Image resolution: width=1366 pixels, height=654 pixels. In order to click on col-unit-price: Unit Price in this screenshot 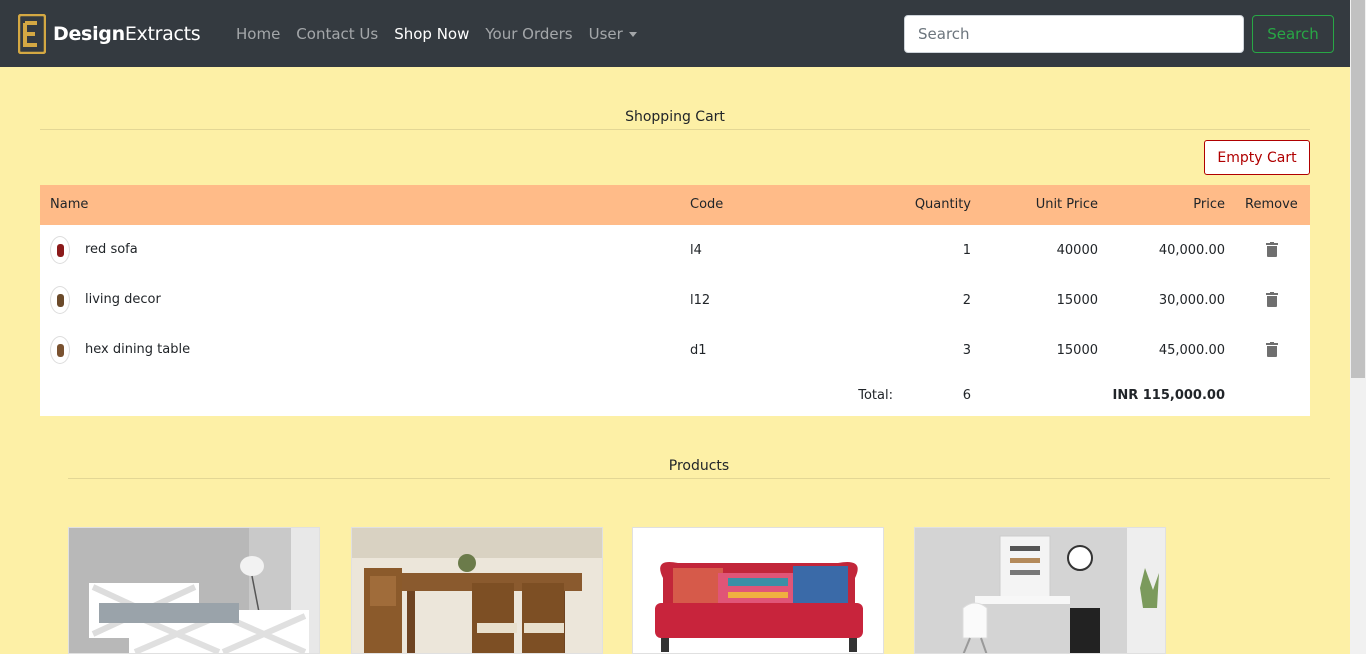, I will do `click(1066, 204)`.